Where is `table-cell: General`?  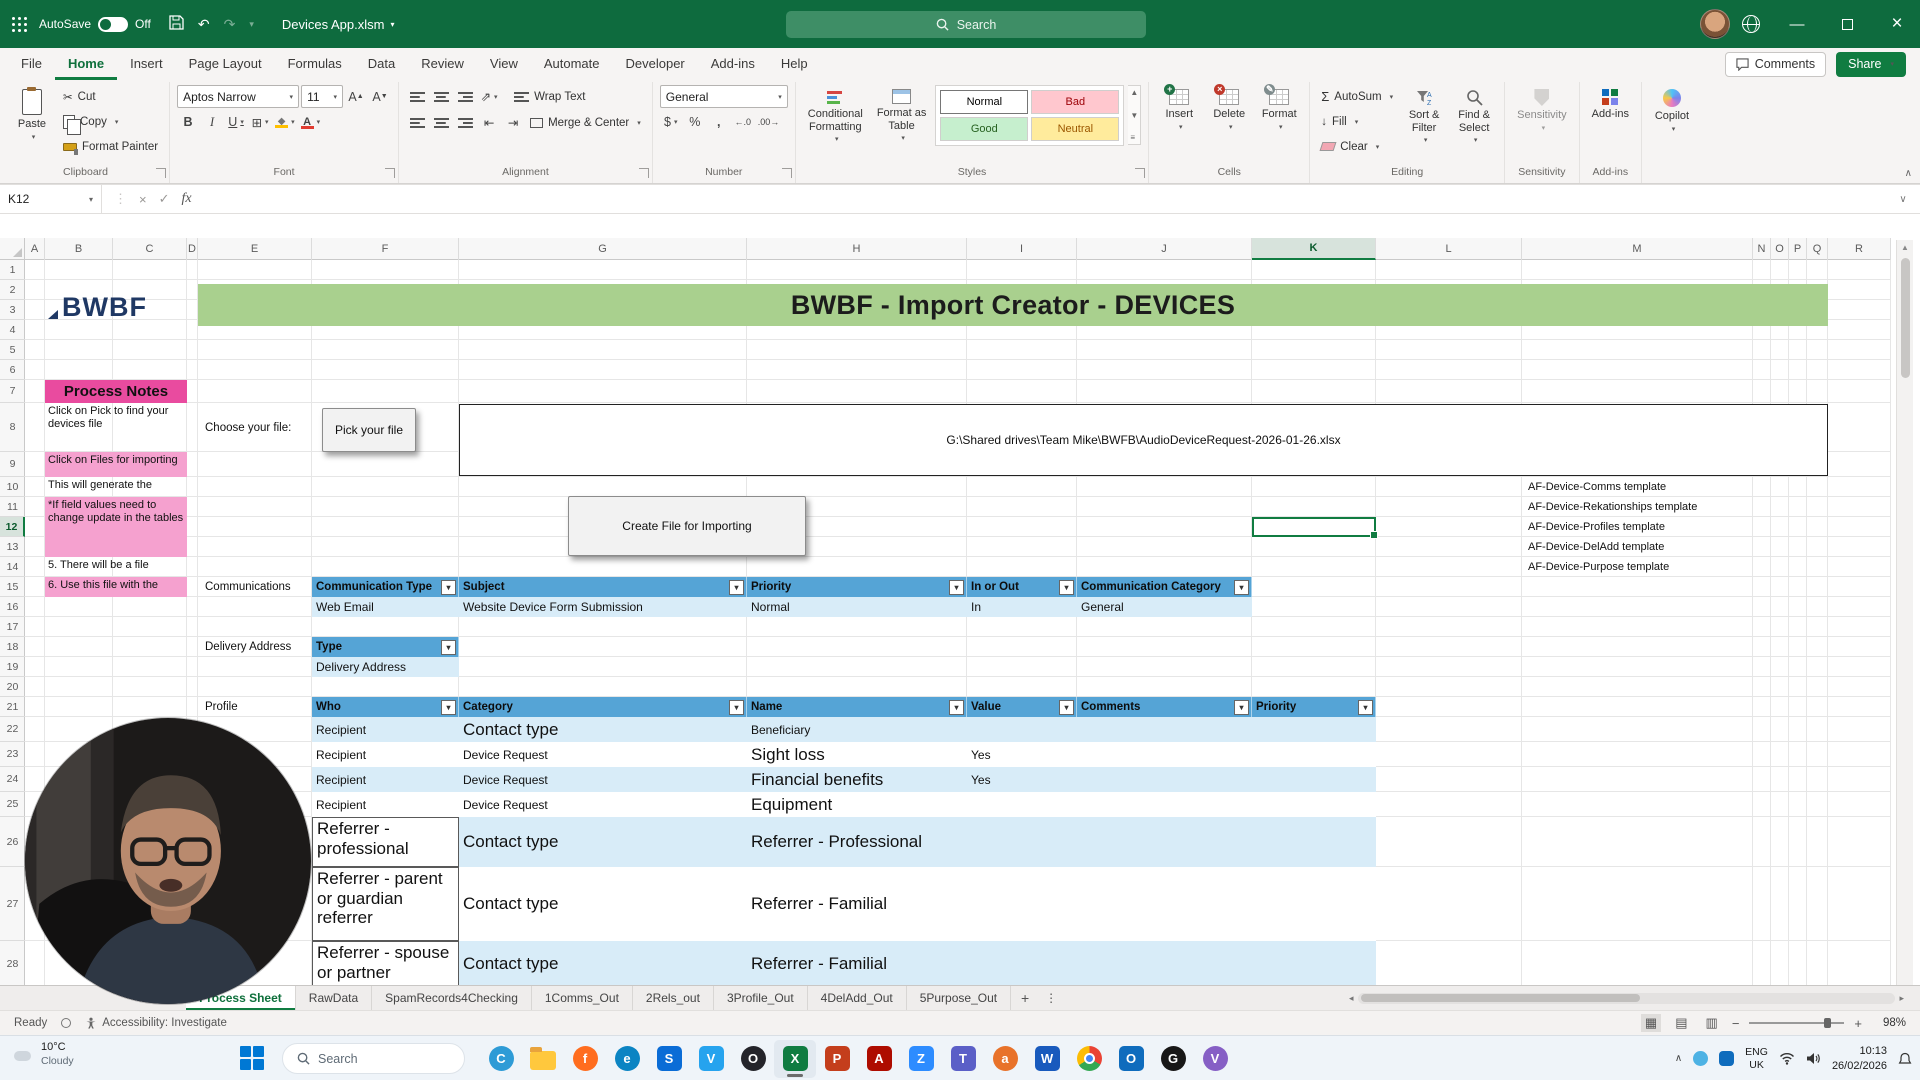
table-cell: General is located at coordinates (1164, 607).